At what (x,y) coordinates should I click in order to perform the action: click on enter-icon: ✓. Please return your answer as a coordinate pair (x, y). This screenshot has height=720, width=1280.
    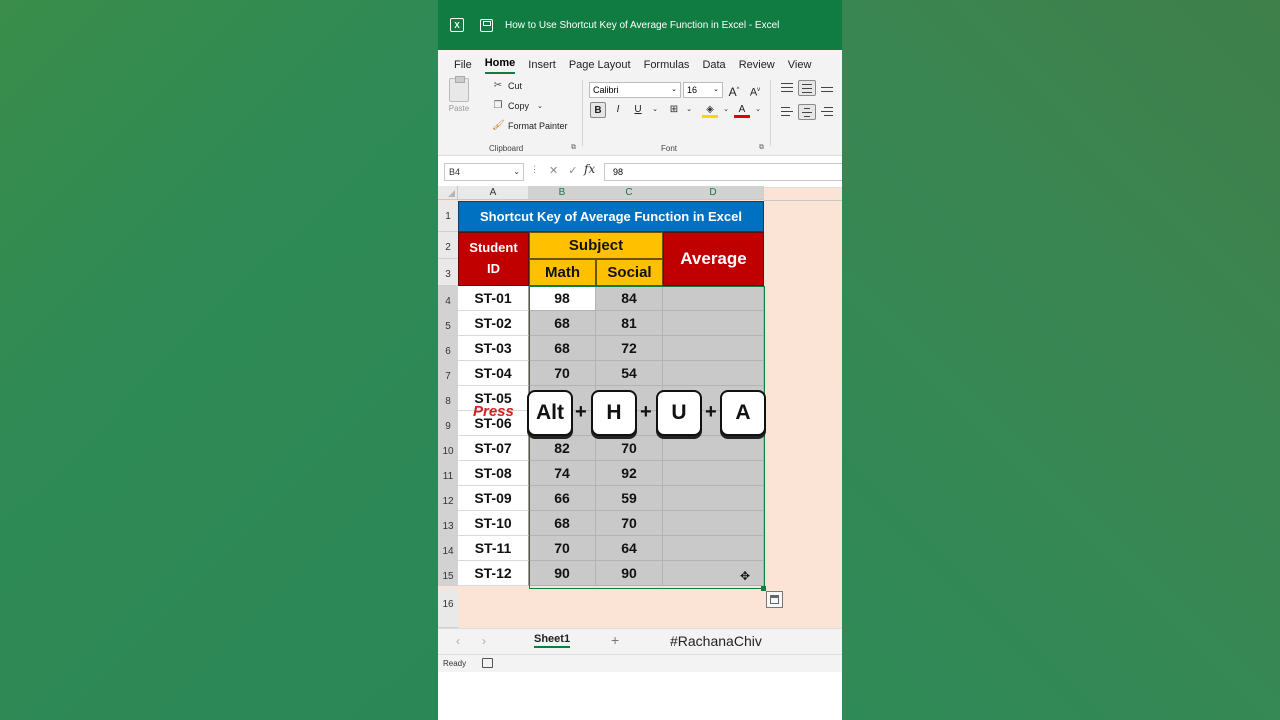
    Looking at the image, I should click on (572, 170).